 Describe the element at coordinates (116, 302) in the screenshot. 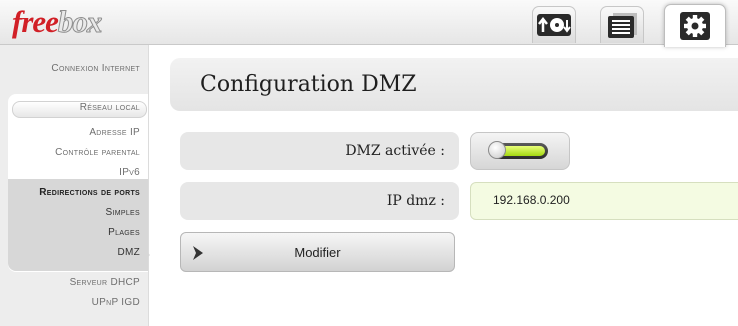

I see `sidebar-item-upnp-igd: UPnP IGD` at that location.